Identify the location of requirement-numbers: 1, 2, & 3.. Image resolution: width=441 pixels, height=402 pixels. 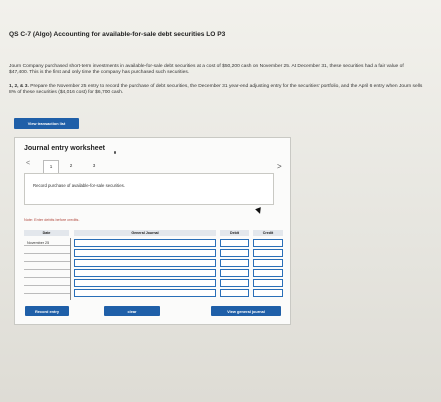
(19, 86).